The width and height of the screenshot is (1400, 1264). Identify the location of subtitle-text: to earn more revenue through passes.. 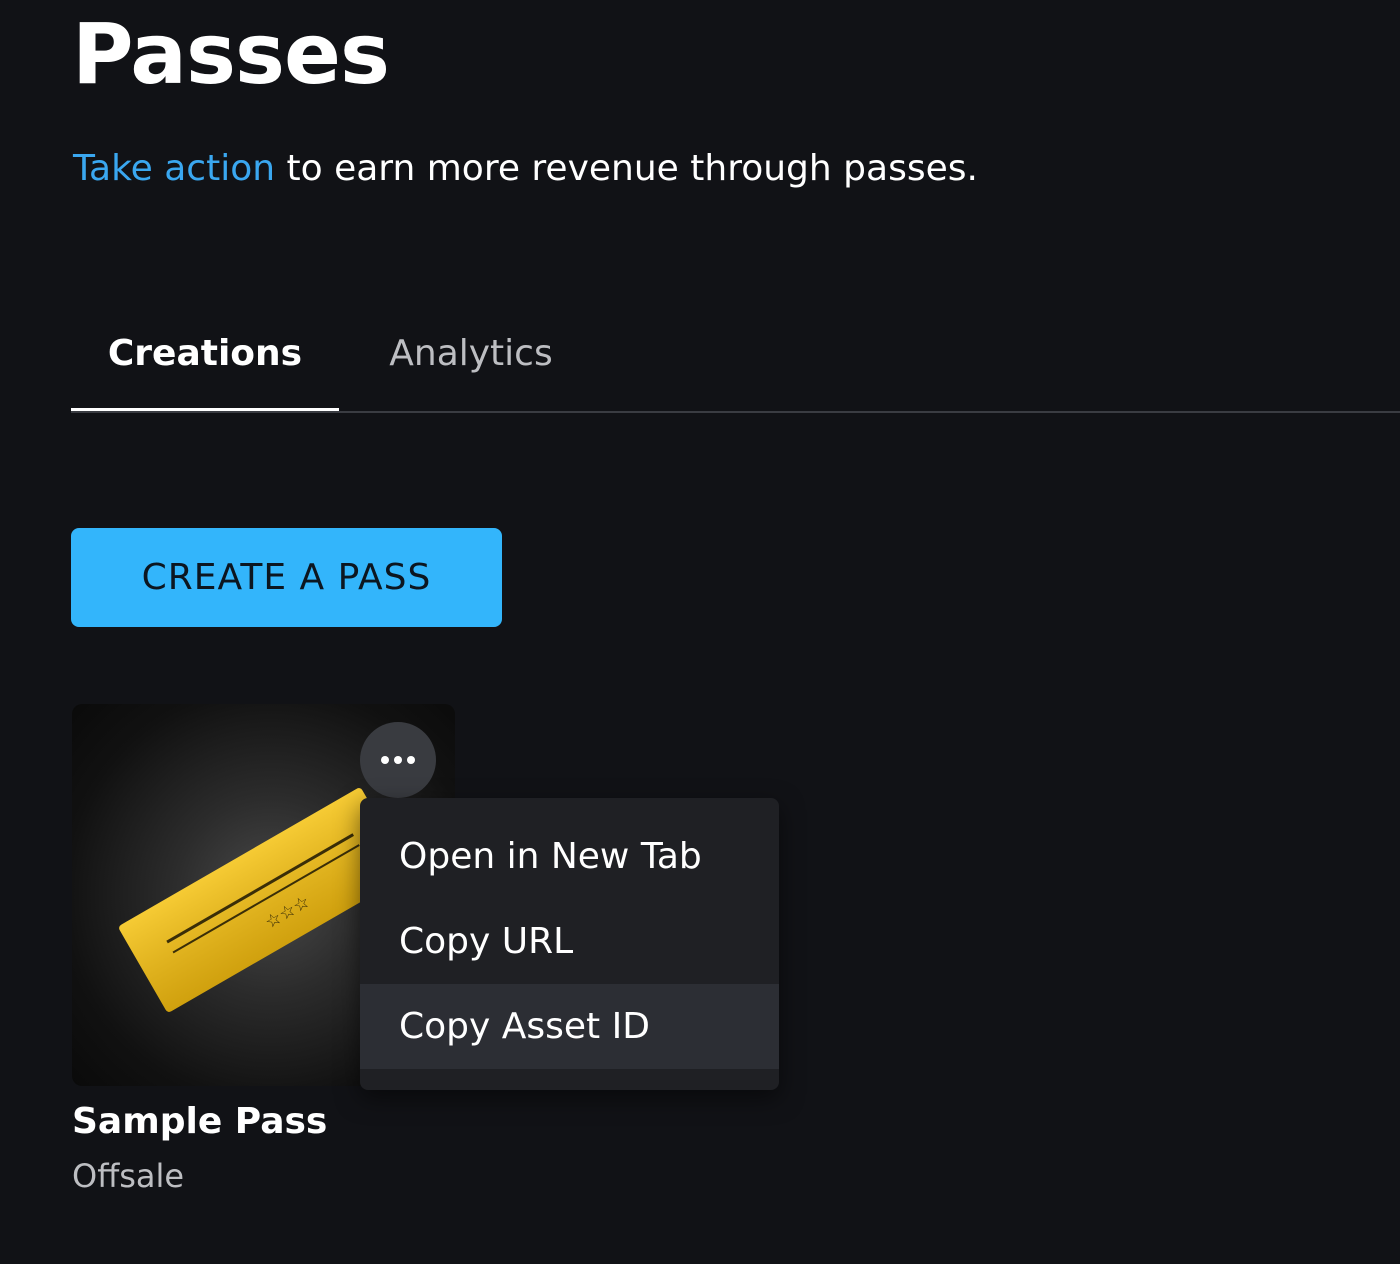
(626, 168).